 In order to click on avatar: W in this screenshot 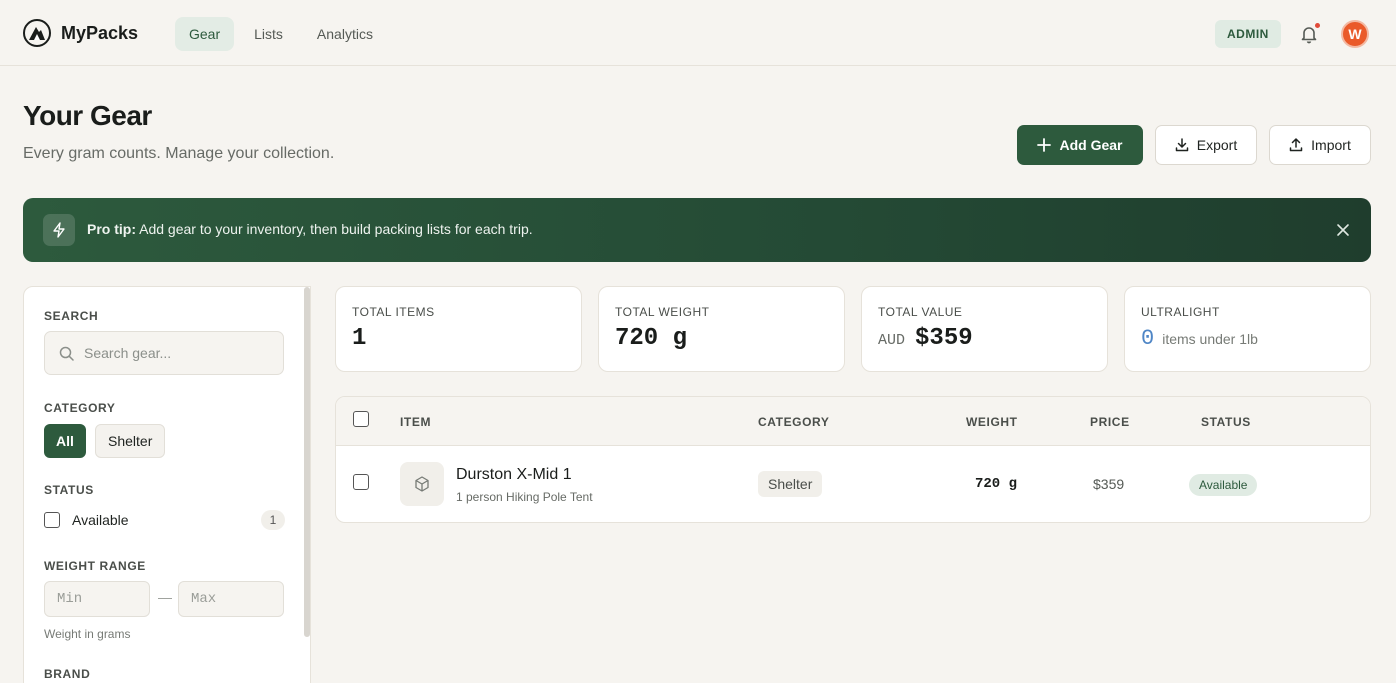, I will do `click(1355, 34)`.